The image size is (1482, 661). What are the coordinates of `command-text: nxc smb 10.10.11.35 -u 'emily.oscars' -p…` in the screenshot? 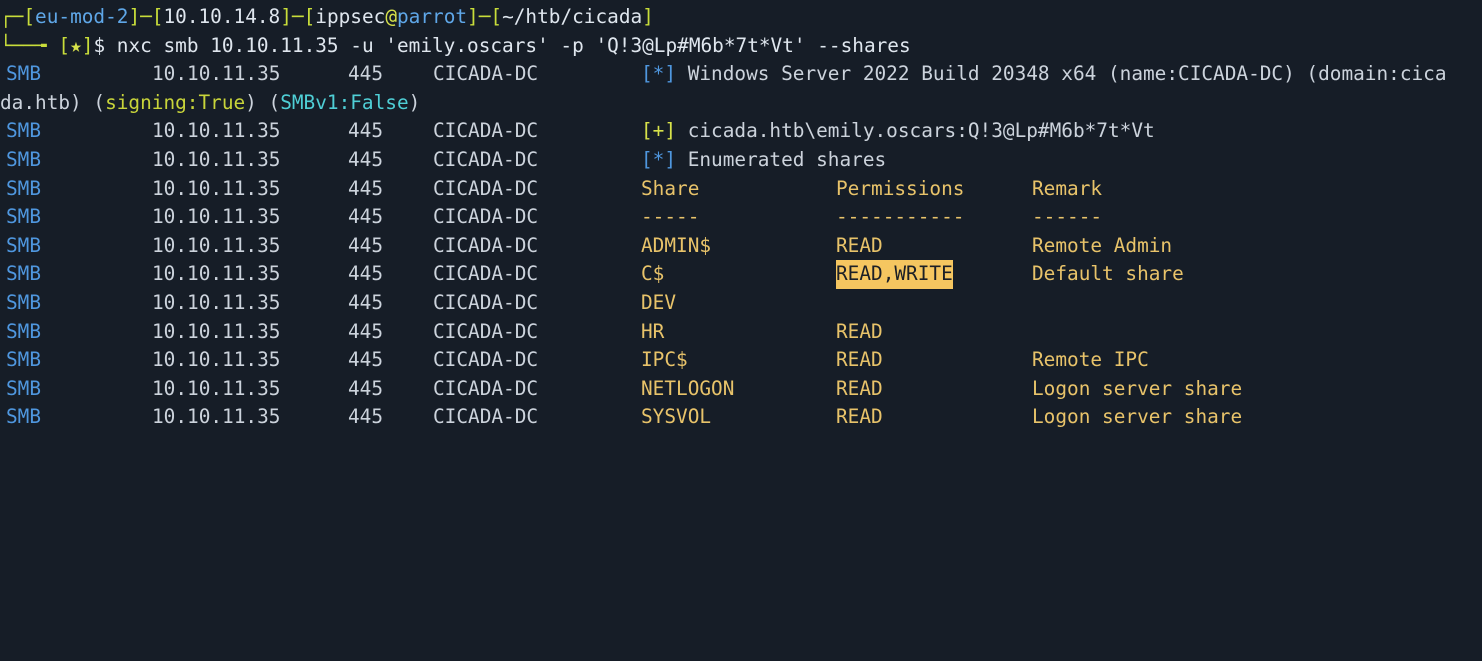 It's located at (508, 45).